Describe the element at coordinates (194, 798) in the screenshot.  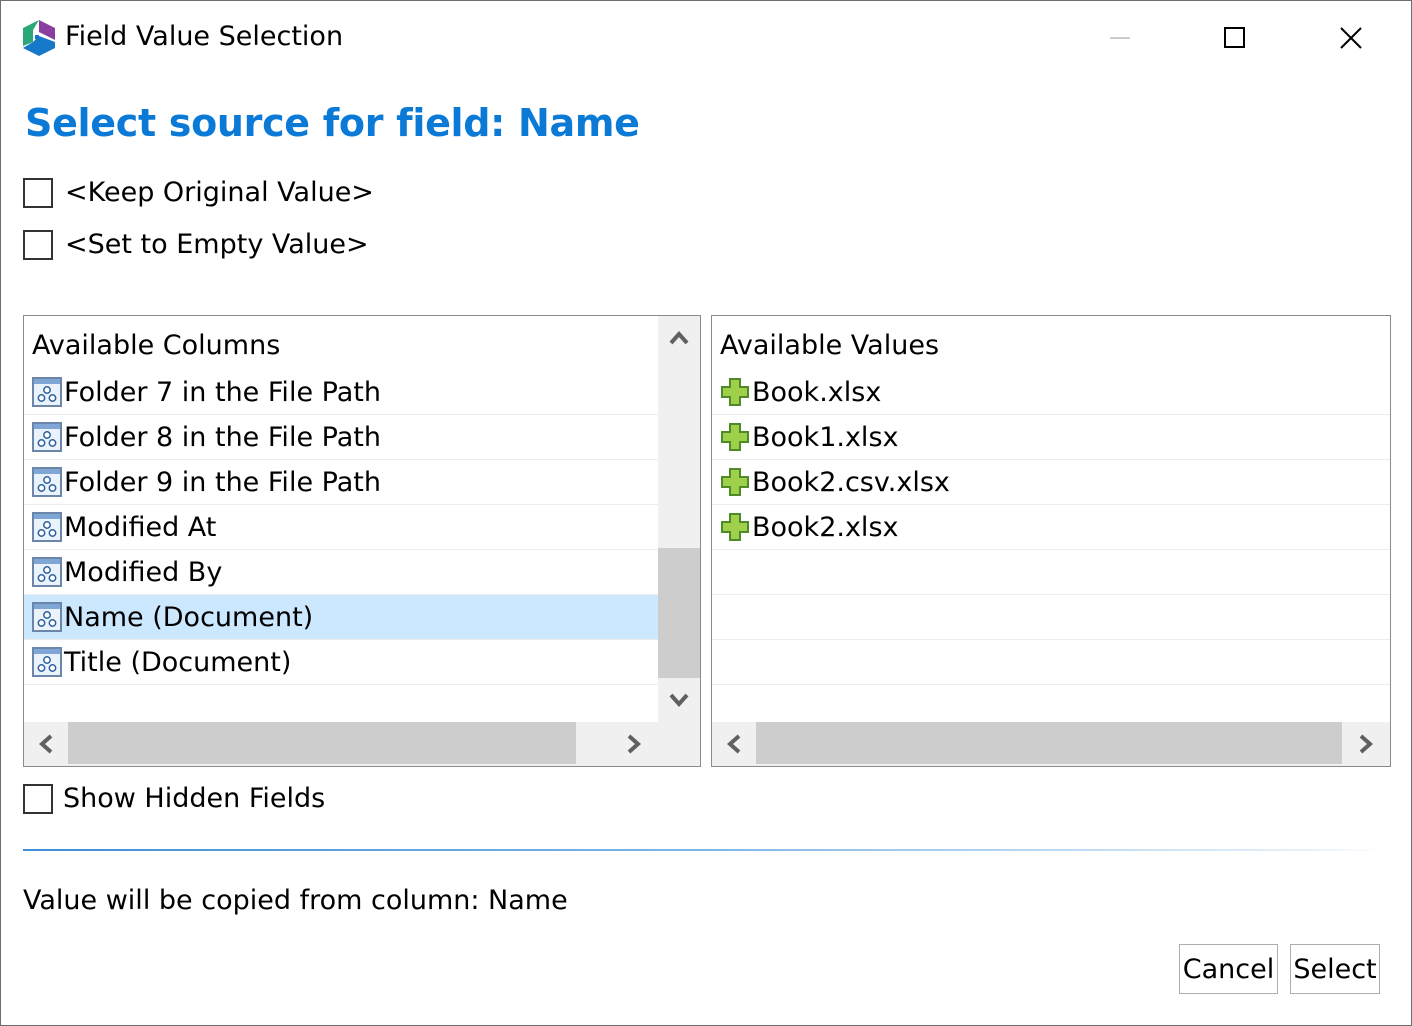
I see `show-hidden-fields-label: Show Hidden Fields` at that location.